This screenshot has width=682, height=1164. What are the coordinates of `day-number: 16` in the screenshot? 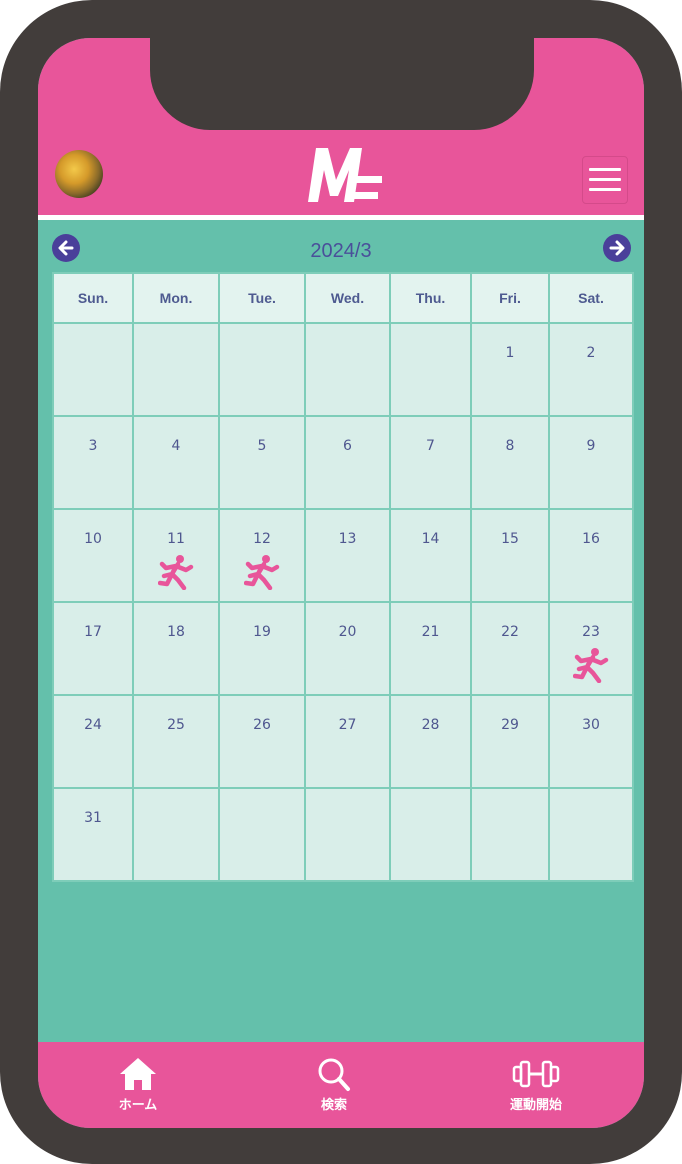 It's located at (591, 539).